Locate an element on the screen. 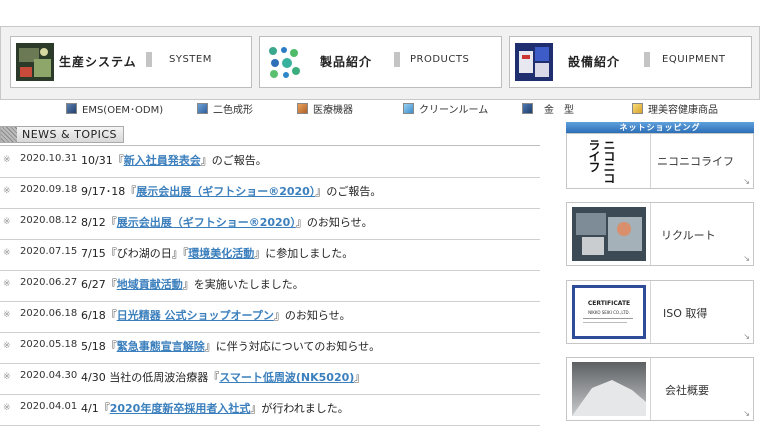 This screenshot has height=429, width=760. news-link: 新入社員発表会 is located at coordinates (162, 160).